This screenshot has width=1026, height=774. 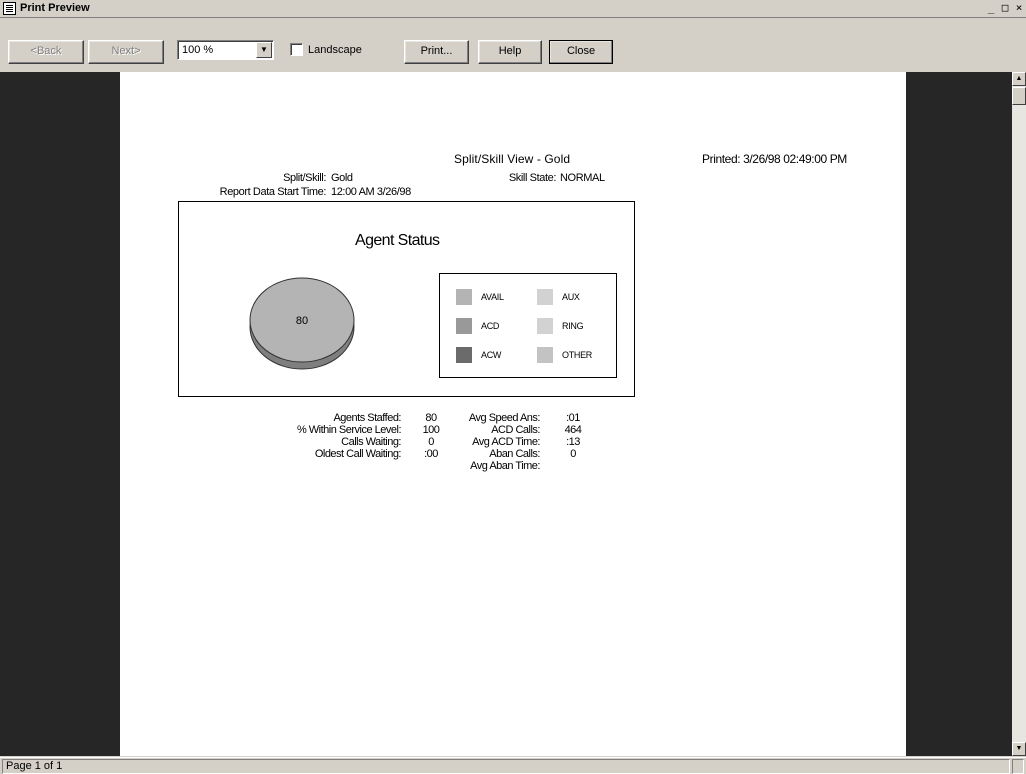 I want to click on stat-row: ACD Calls: 464, so click(x=528, y=430).